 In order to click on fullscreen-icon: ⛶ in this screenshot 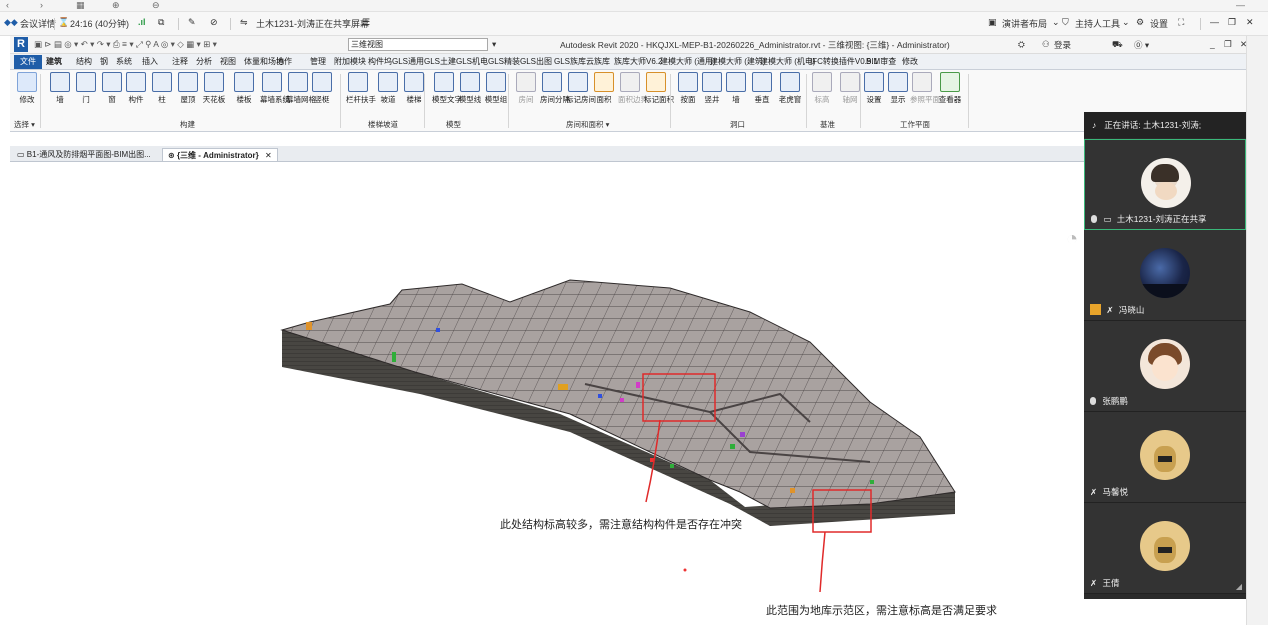, I will do `click(1181, 22)`.